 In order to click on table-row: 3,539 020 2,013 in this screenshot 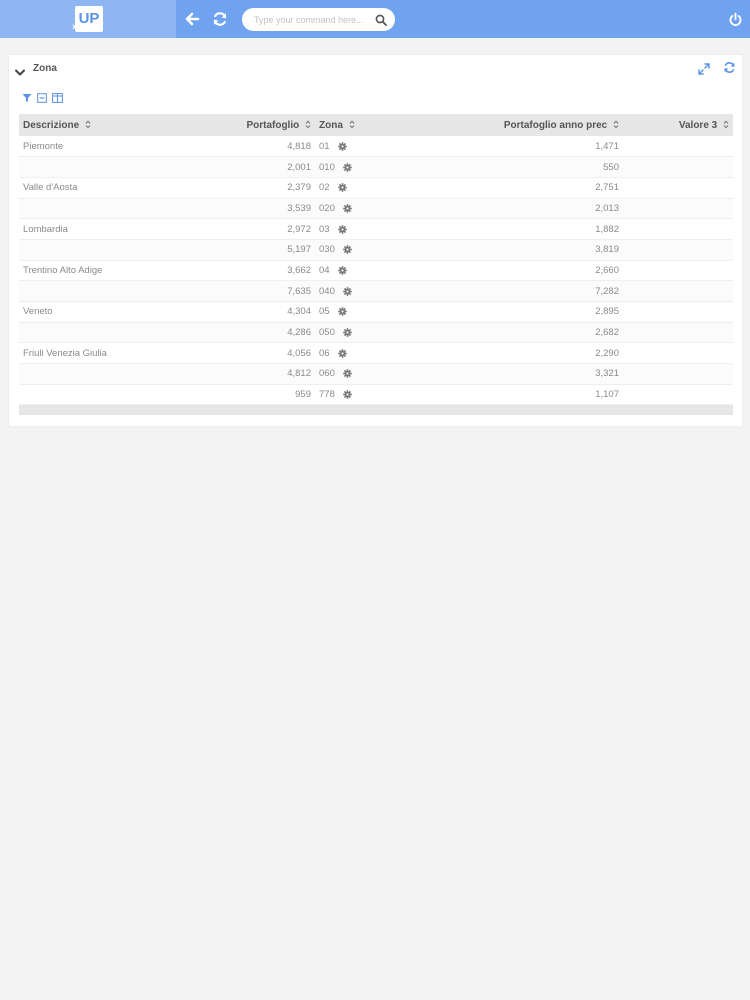, I will do `click(376, 209)`.